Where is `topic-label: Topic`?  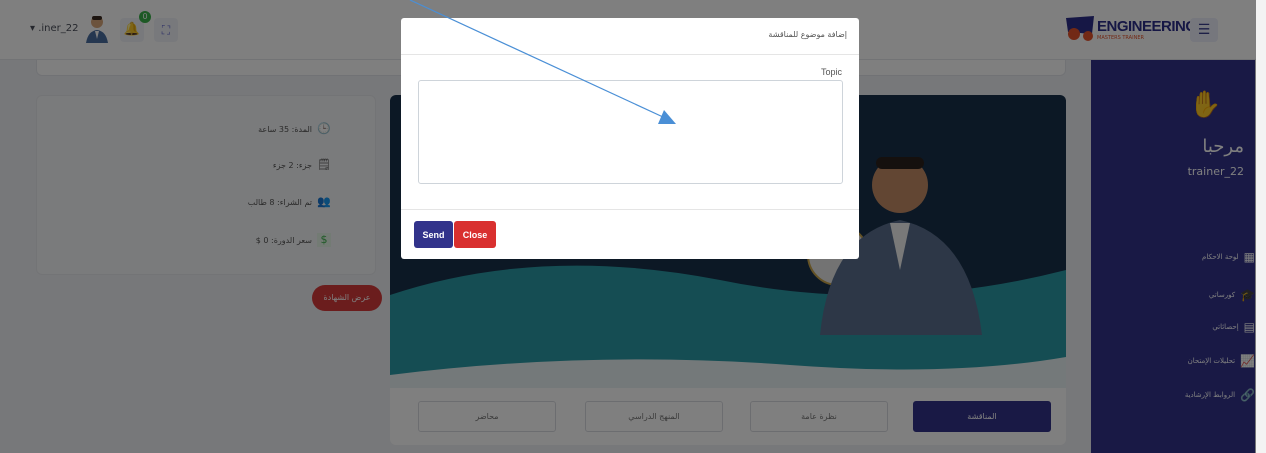
topic-label: Topic is located at coordinates (831, 72).